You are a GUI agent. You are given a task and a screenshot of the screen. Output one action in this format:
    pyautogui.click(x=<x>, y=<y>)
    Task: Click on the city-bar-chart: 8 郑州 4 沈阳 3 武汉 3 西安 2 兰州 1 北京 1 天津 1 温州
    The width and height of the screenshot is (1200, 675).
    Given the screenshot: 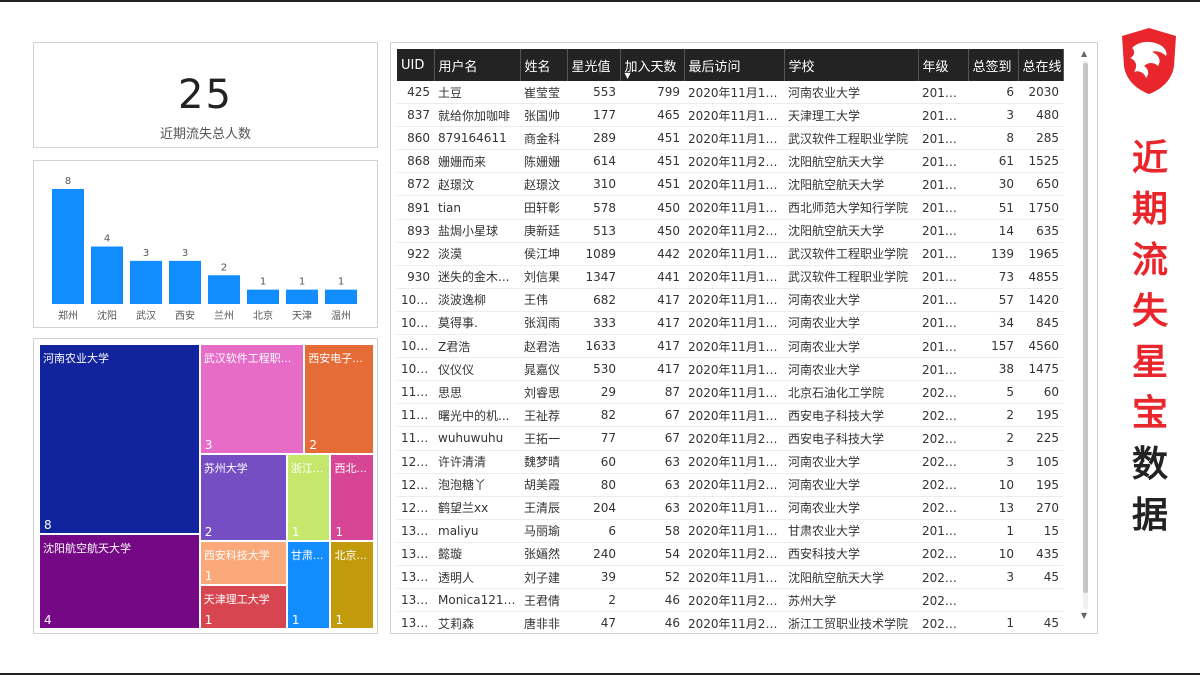 What is the action you would take?
    pyautogui.click(x=205, y=244)
    